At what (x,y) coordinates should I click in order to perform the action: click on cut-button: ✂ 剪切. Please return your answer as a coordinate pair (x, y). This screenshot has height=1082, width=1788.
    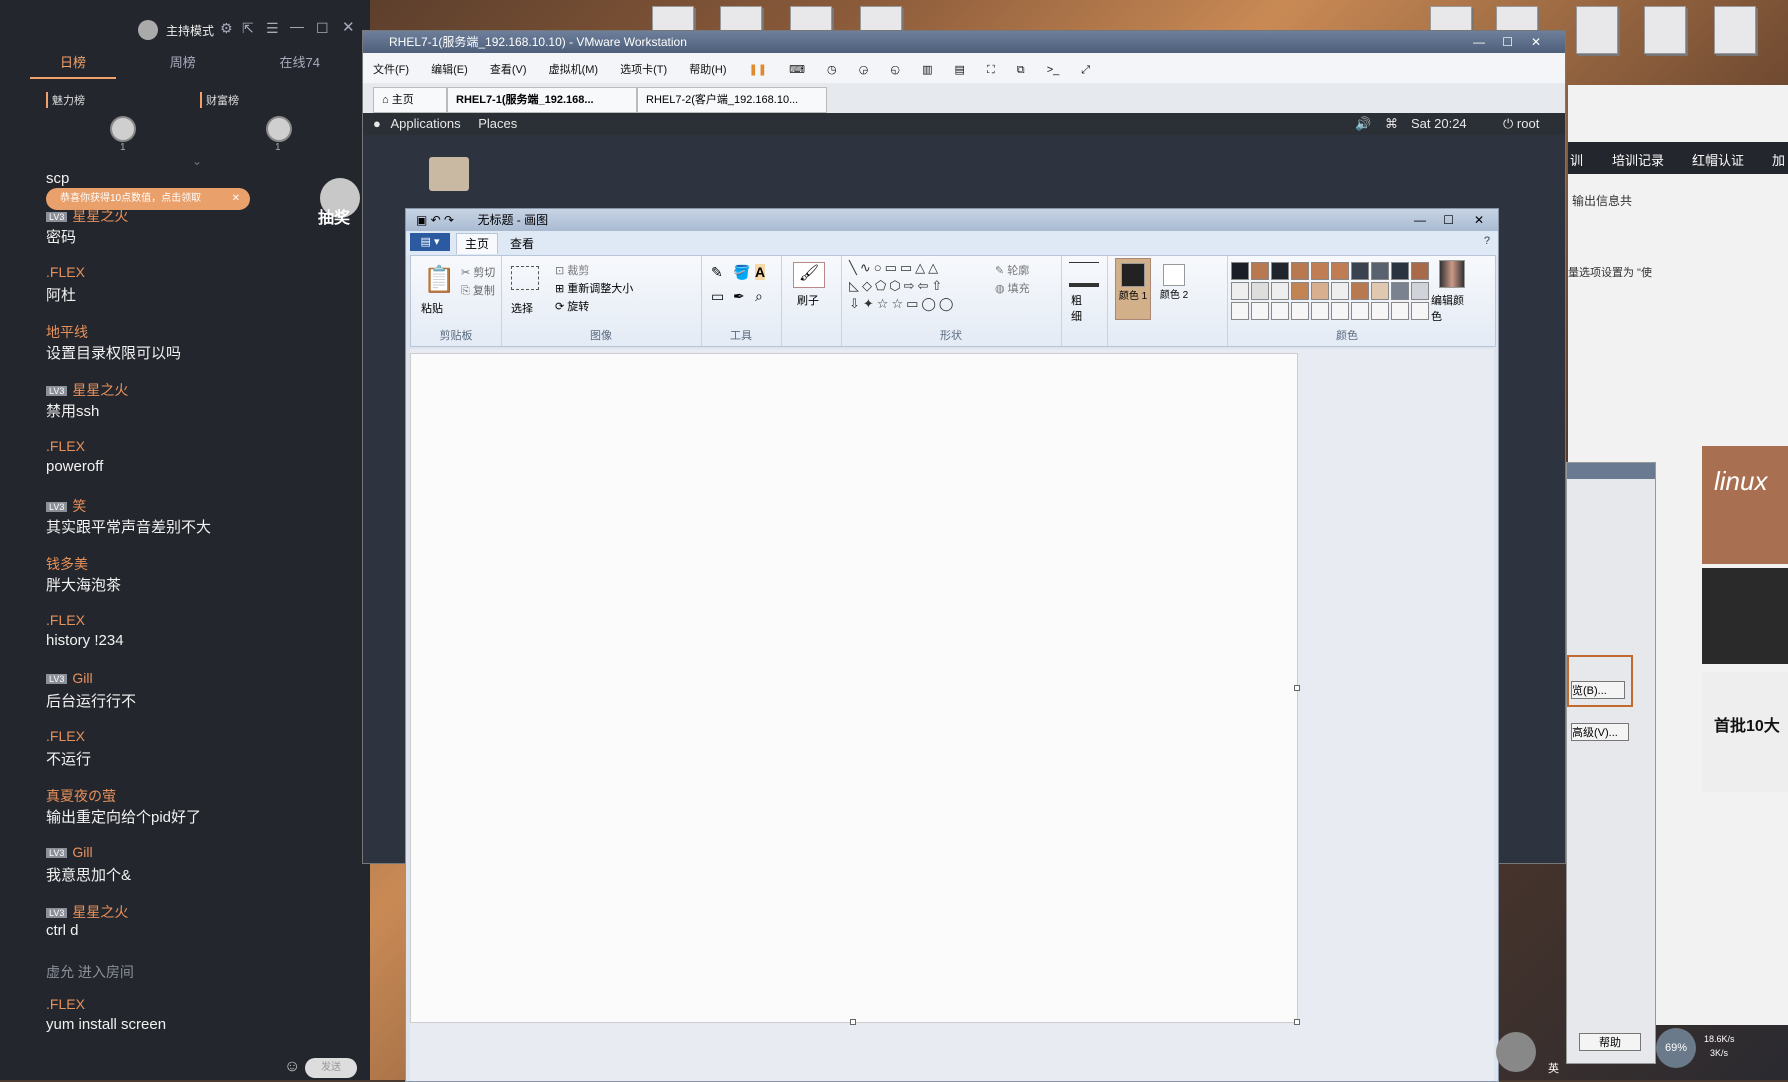
    Looking at the image, I should click on (478, 272).